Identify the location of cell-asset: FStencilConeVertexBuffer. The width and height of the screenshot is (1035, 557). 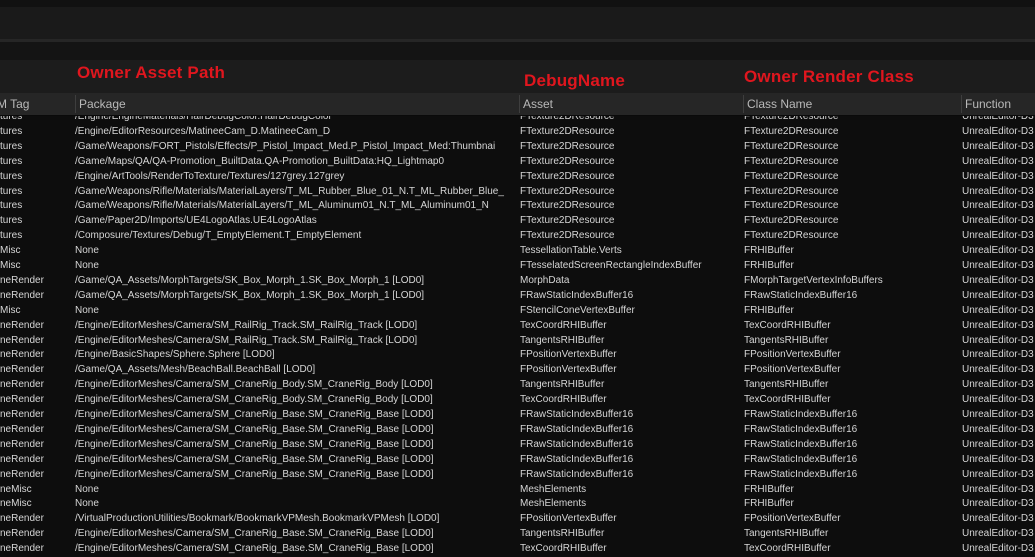
(577, 310).